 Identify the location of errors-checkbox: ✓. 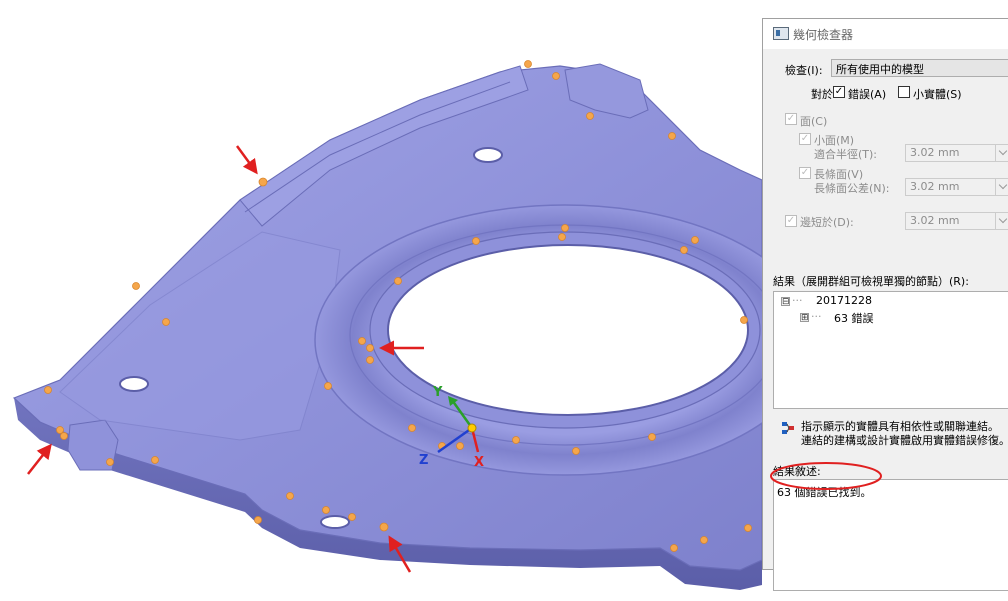
(839, 92).